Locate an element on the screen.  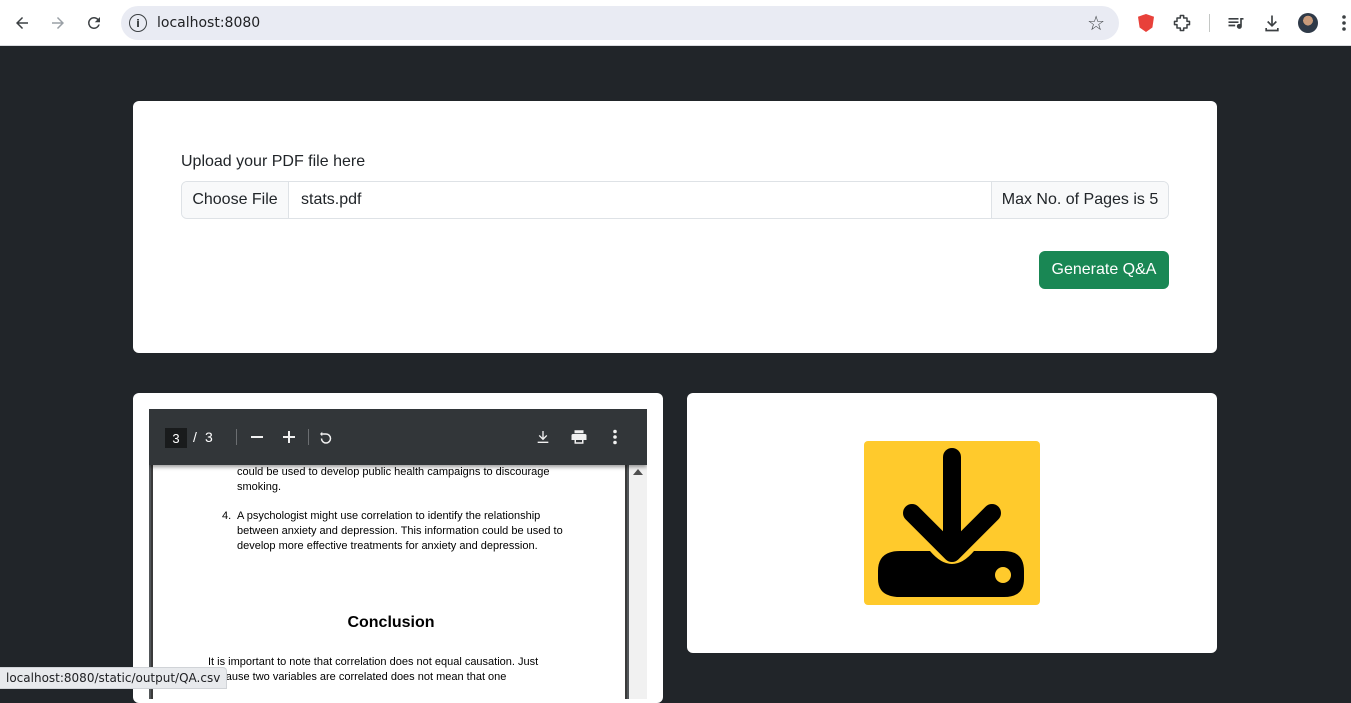
more-options-icon is located at coordinates (615, 437).